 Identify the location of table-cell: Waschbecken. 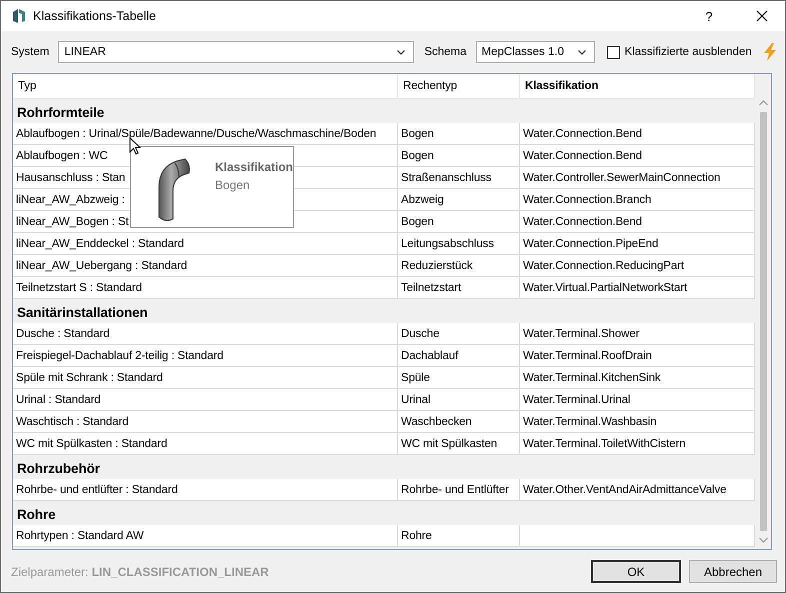
(459, 421).